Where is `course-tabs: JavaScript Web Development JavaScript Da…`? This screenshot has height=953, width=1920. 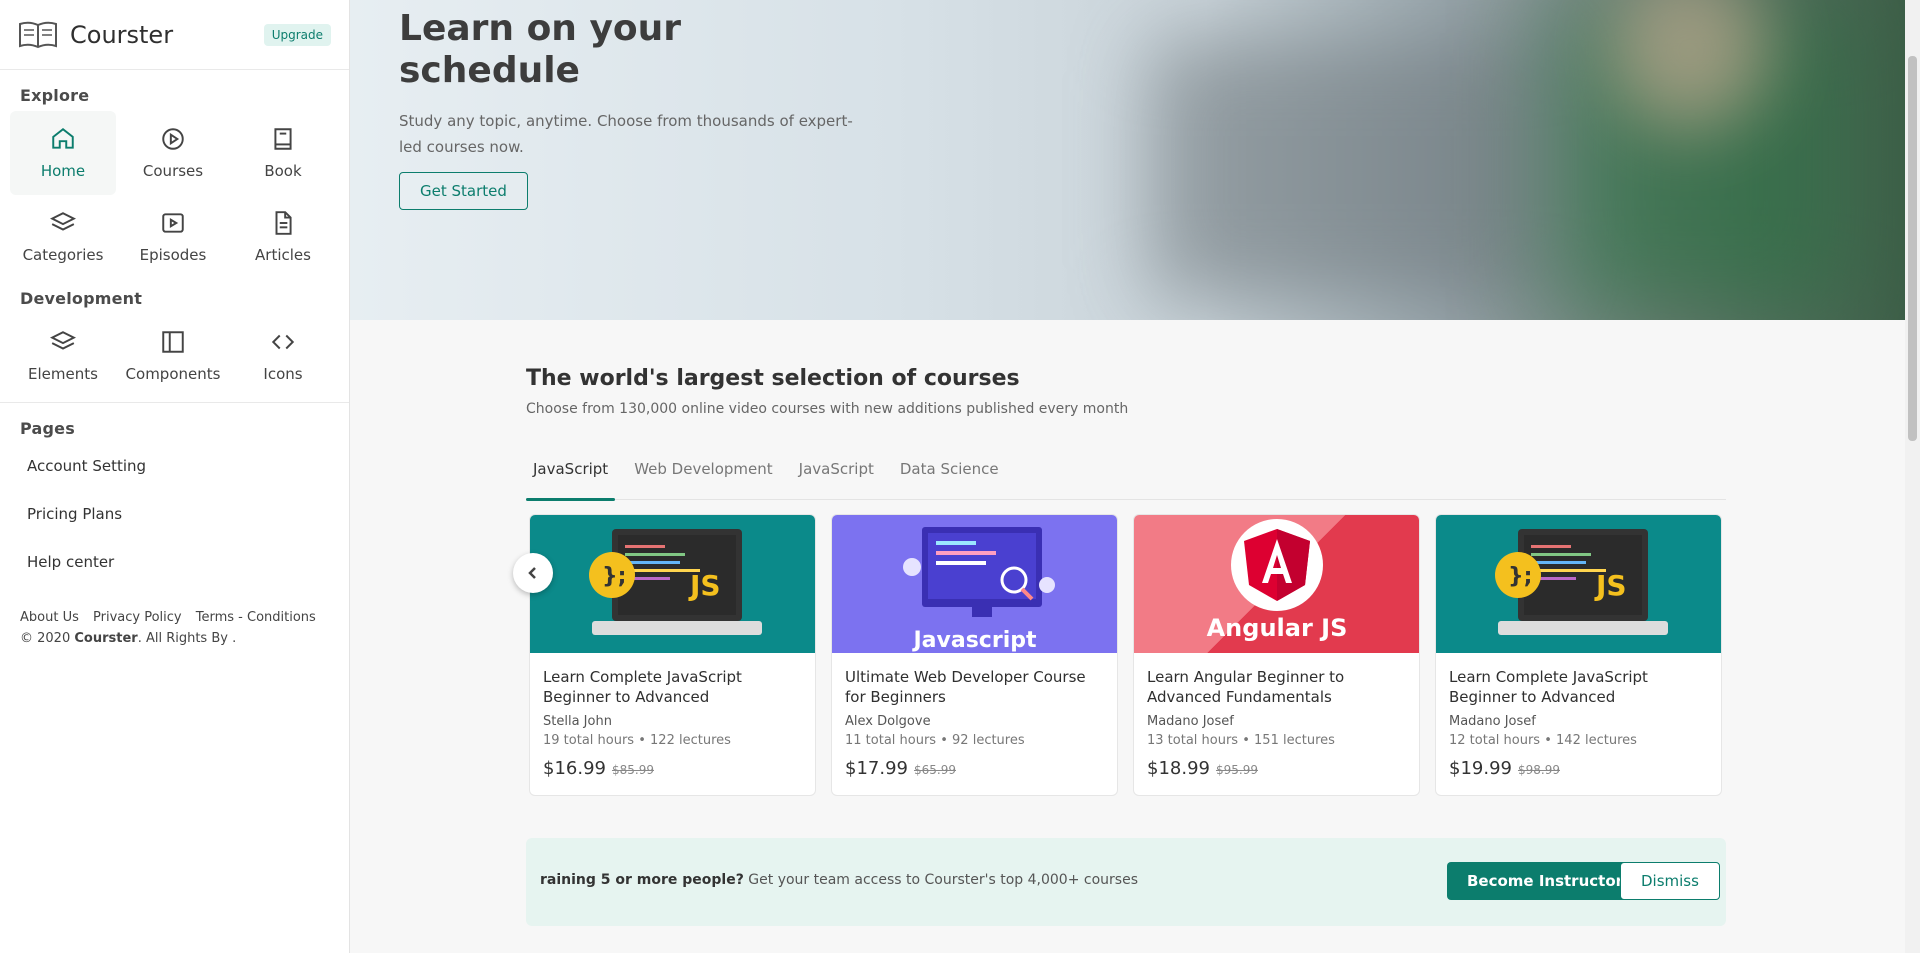
course-tabs: JavaScript Web Development JavaScript Da… is located at coordinates (1126, 476).